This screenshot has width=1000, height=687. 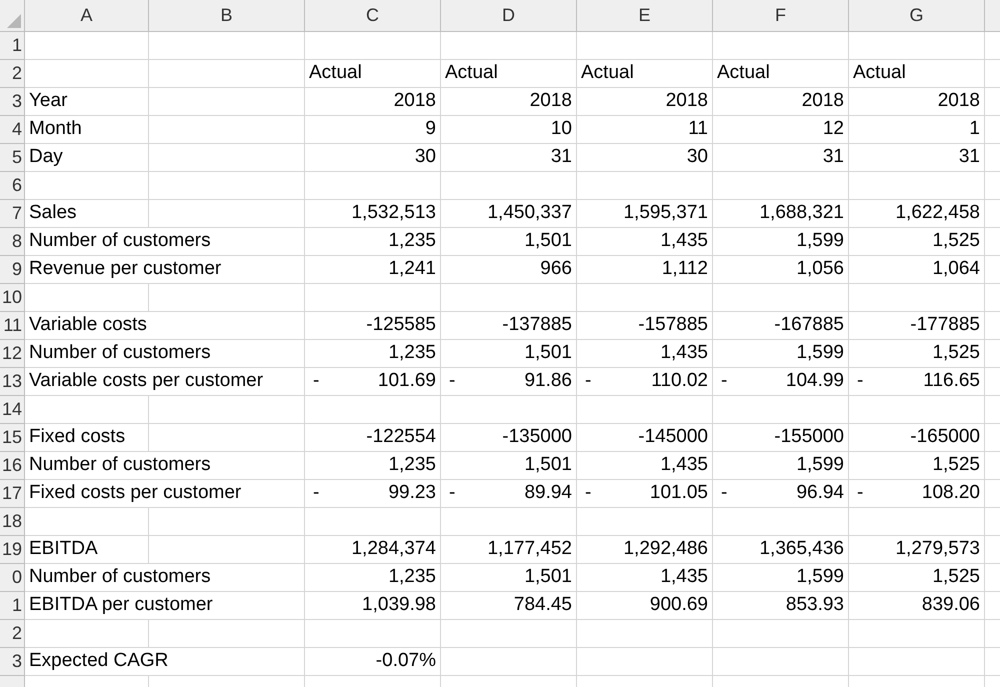 I want to click on row-header: 11, so click(x=12, y=326).